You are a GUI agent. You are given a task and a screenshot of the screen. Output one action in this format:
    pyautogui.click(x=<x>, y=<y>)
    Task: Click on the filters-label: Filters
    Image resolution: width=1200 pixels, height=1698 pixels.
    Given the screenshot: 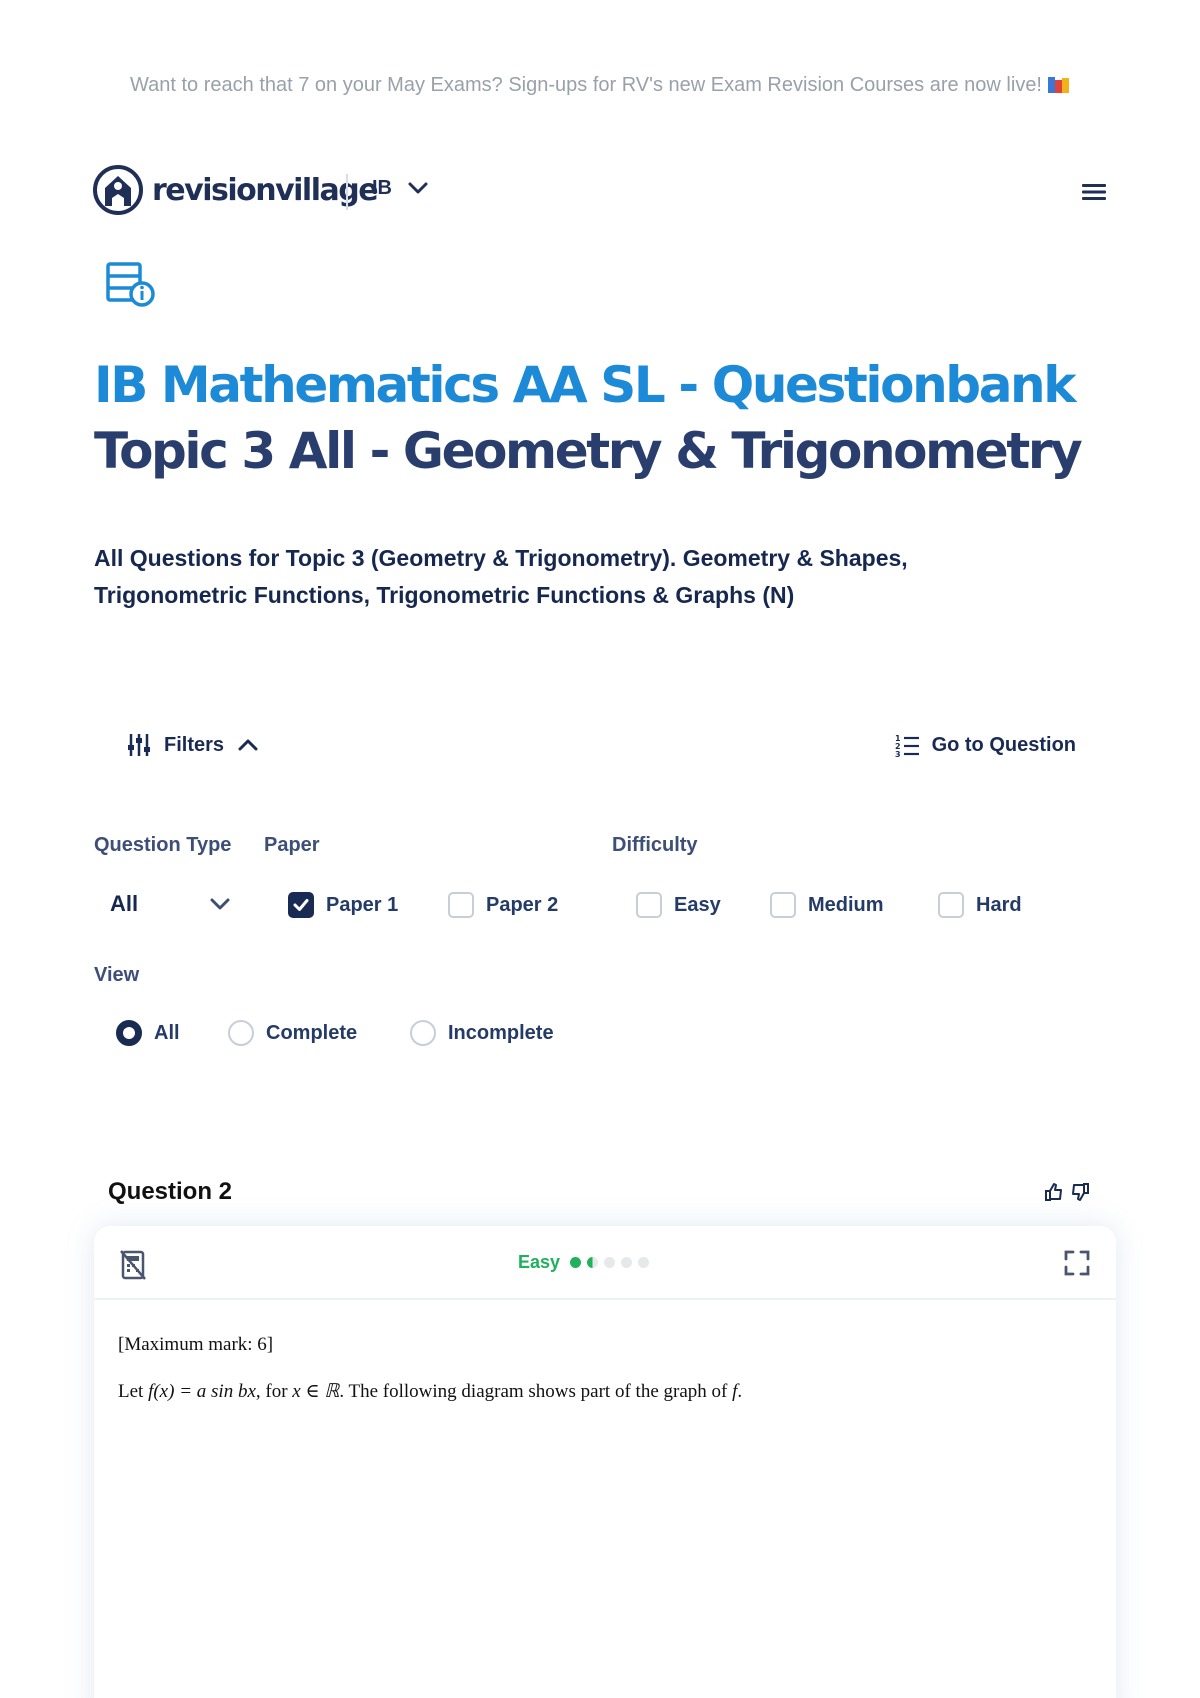 What is the action you would take?
    pyautogui.click(x=194, y=744)
    